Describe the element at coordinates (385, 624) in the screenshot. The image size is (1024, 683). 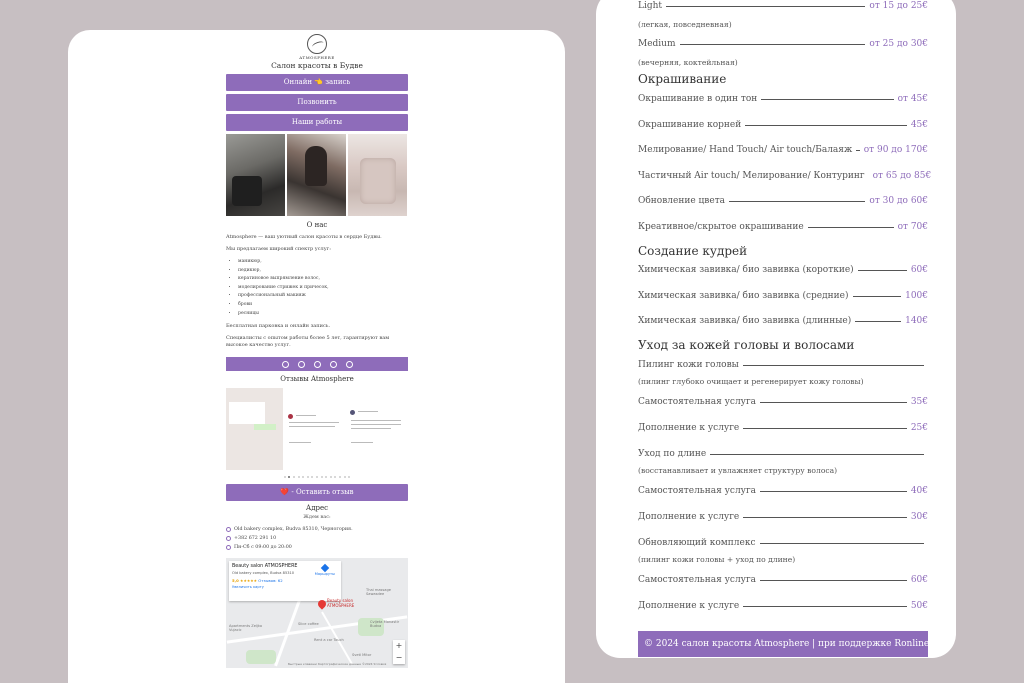
I see `map-label: Cvijeta Monastir Budva` at that location.